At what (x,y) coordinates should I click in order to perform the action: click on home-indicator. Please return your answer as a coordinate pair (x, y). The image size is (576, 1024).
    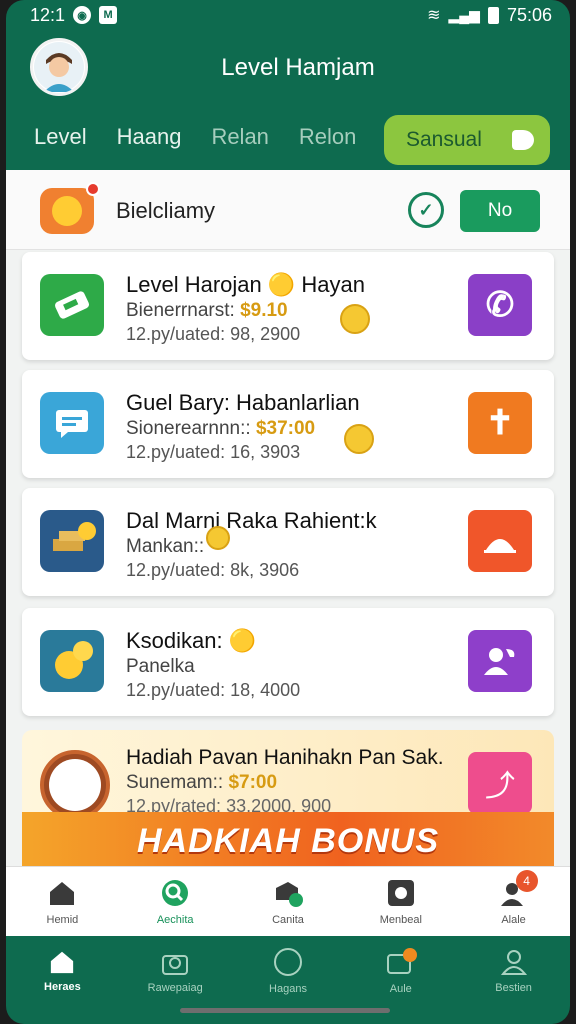
    Looking at the image, I should click on (285, 1010).